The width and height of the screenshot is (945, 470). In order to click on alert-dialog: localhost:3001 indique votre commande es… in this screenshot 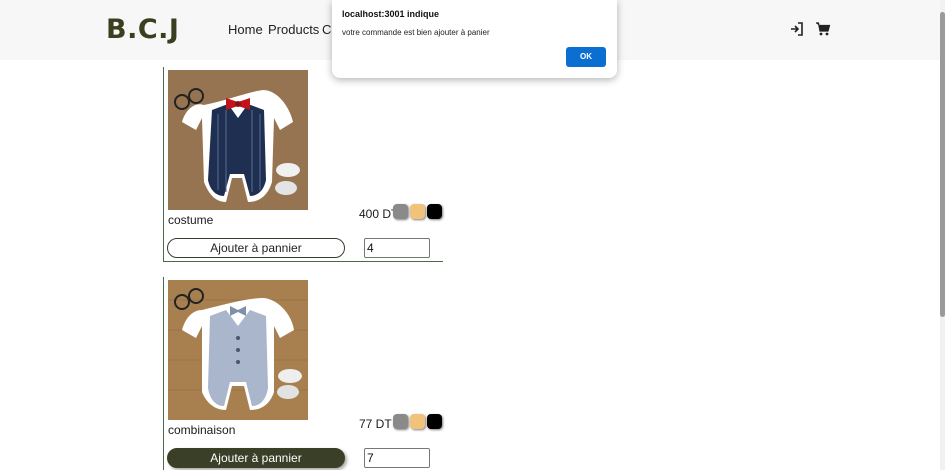, I will do `click(474, 39)`.